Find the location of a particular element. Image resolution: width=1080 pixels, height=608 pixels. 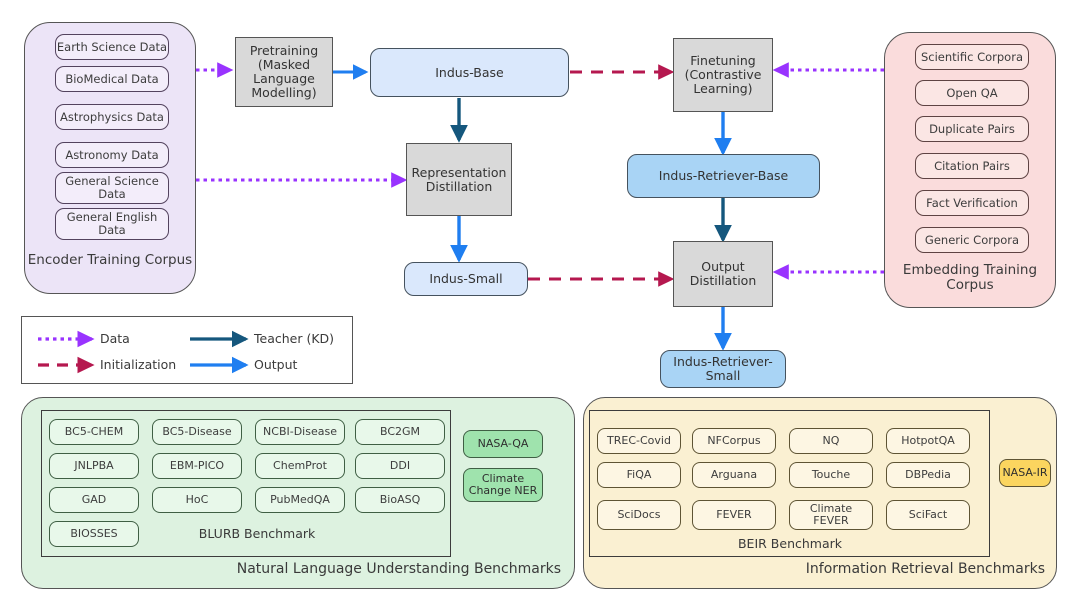

blurb-item-2-3-label: BioASQ is located at coordinates (400, 499).